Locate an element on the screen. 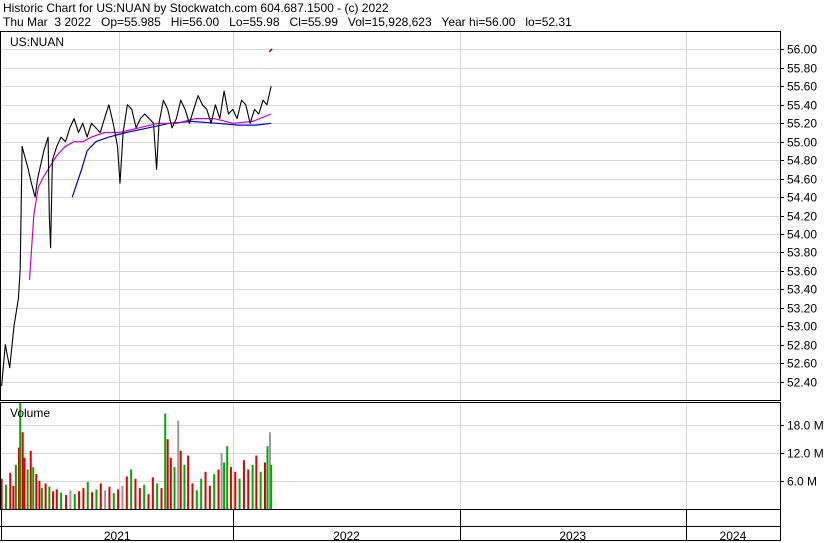  price-tick-label: 54.40 is located at coordinates (802, 198).